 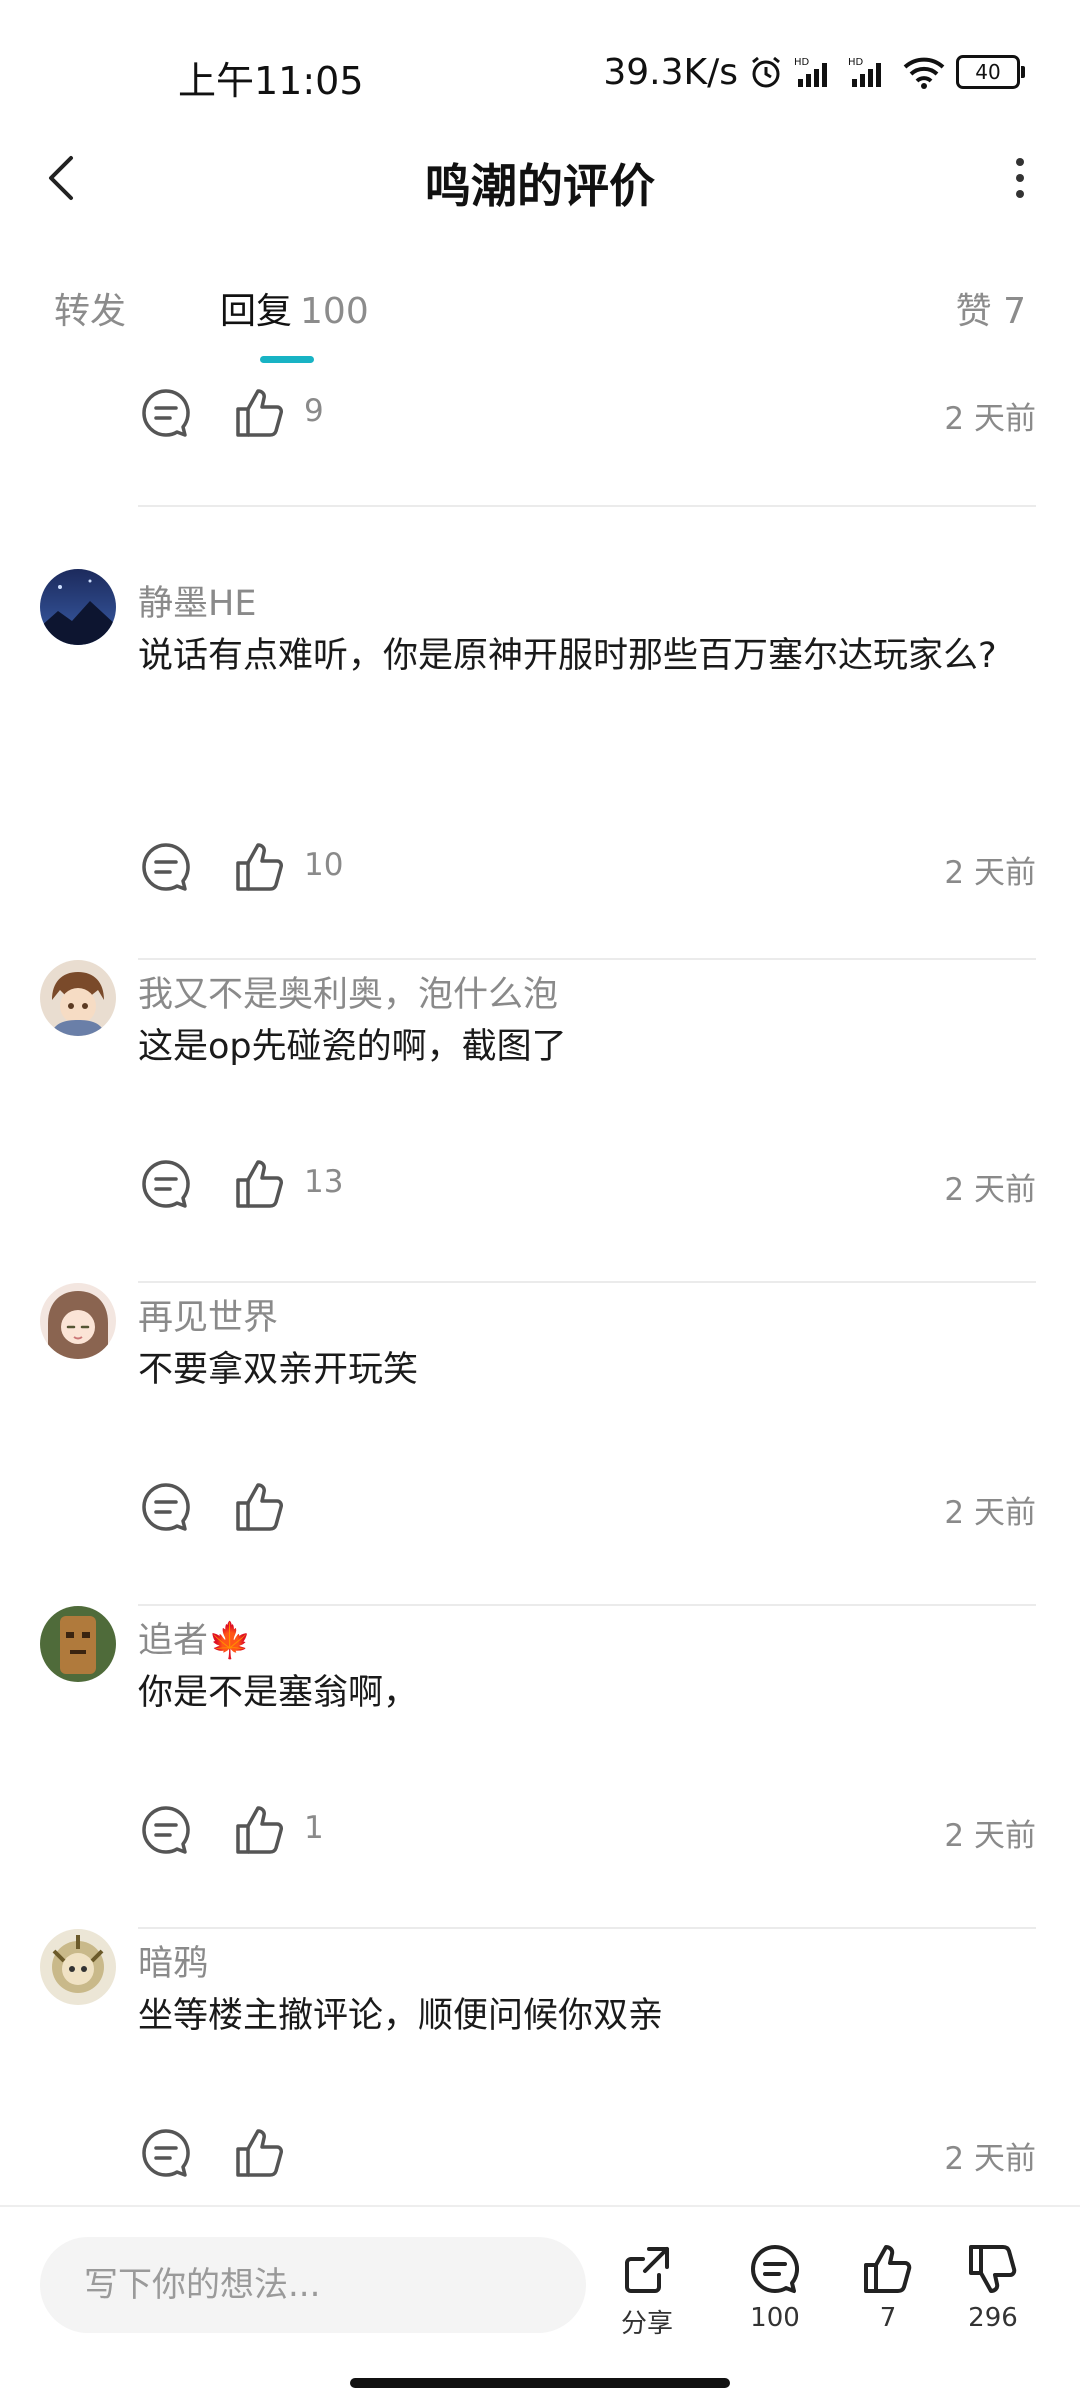 I want to click on battery-icon: 40, so click(x=990, y=72).